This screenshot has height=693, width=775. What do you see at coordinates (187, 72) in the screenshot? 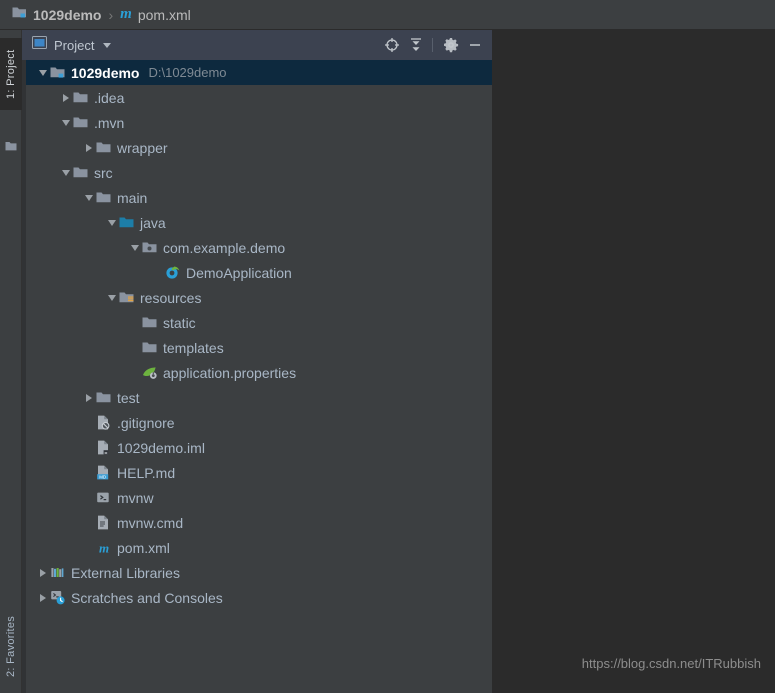
I see `tree-row-path: D:\1029demo` at bounding box center [187, 72].